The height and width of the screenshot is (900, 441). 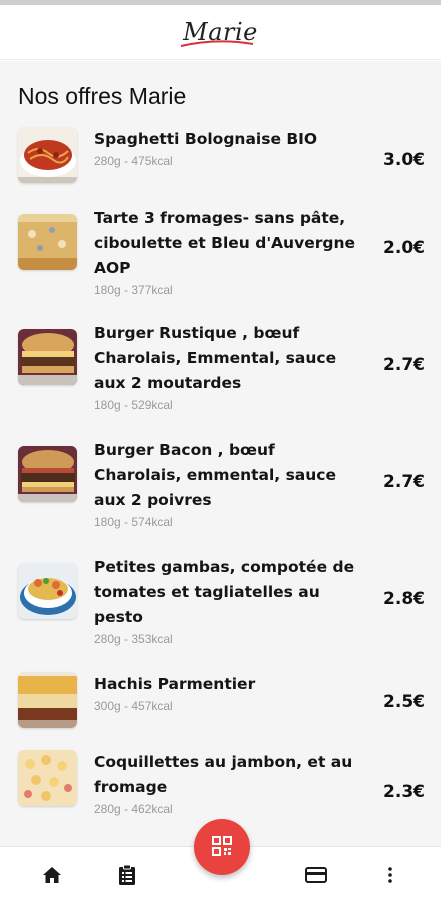 I want to click on product-image-gambas, so click(x=47, y=591).